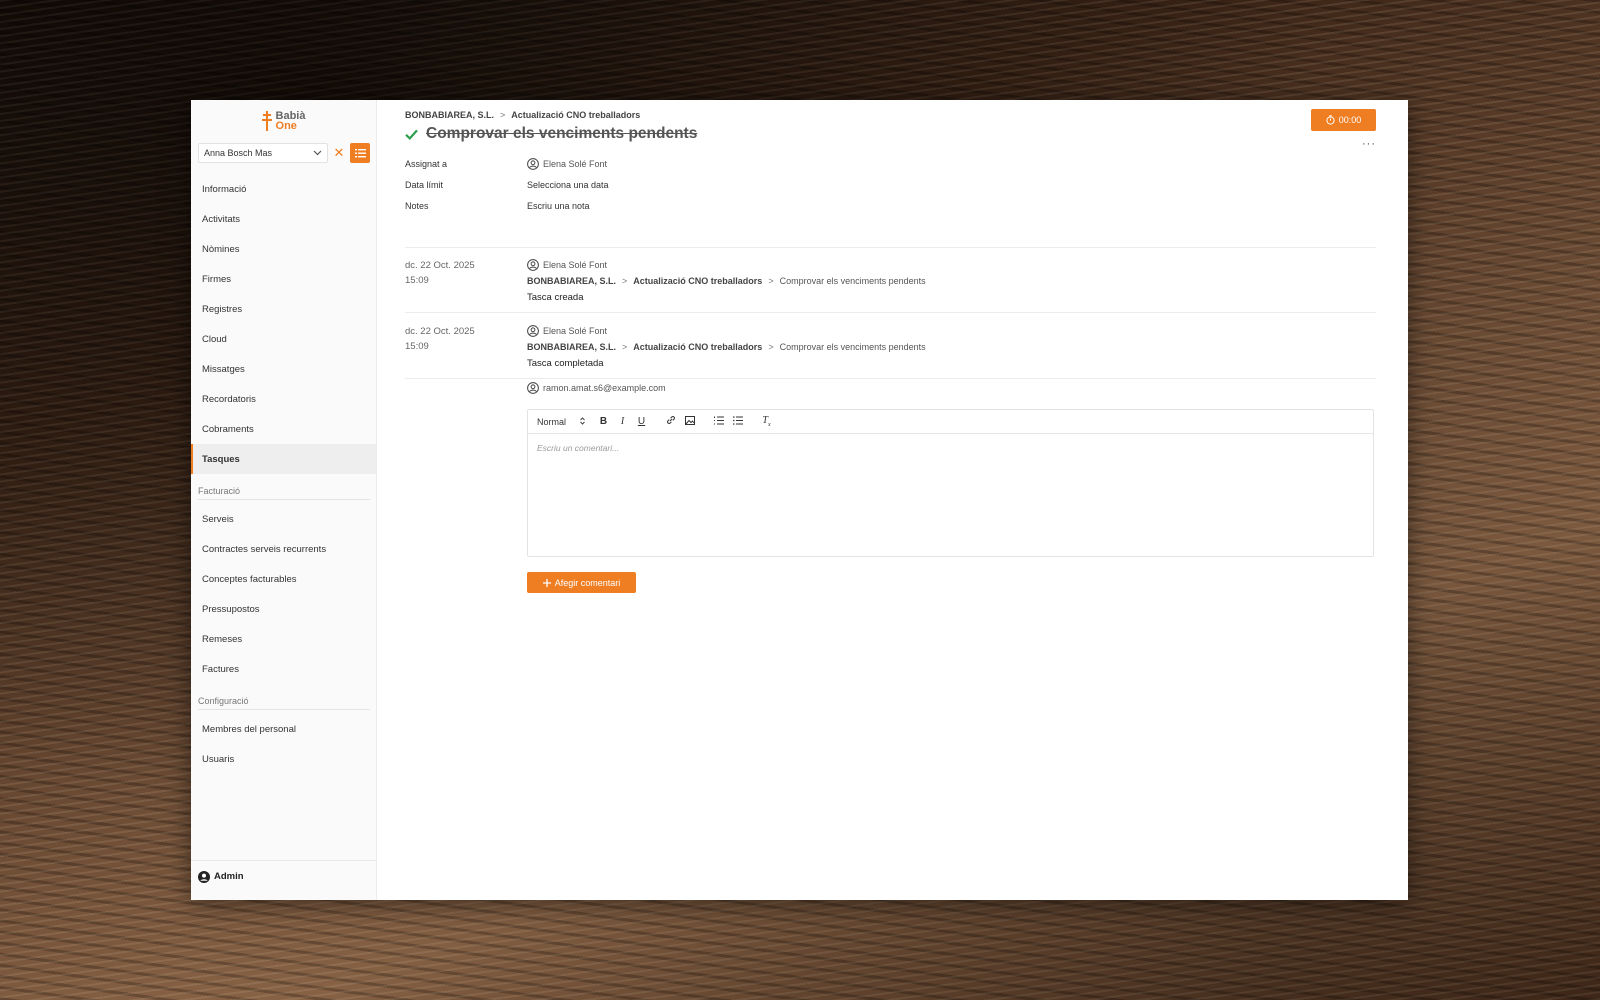 The height and width of the screenshot is (1000, 1600). I want to click on sidebar-item-missatges: Missatges, so click(283, 369).